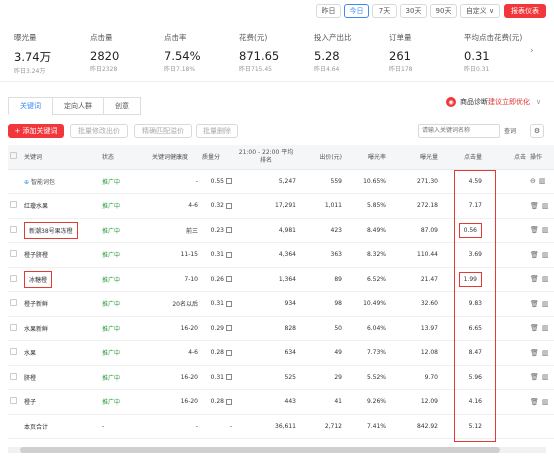  What do you see at coordinates (533, 181) in the screenshot?
I see `pause-icon: ⊖` at bounding box center [533, 181].